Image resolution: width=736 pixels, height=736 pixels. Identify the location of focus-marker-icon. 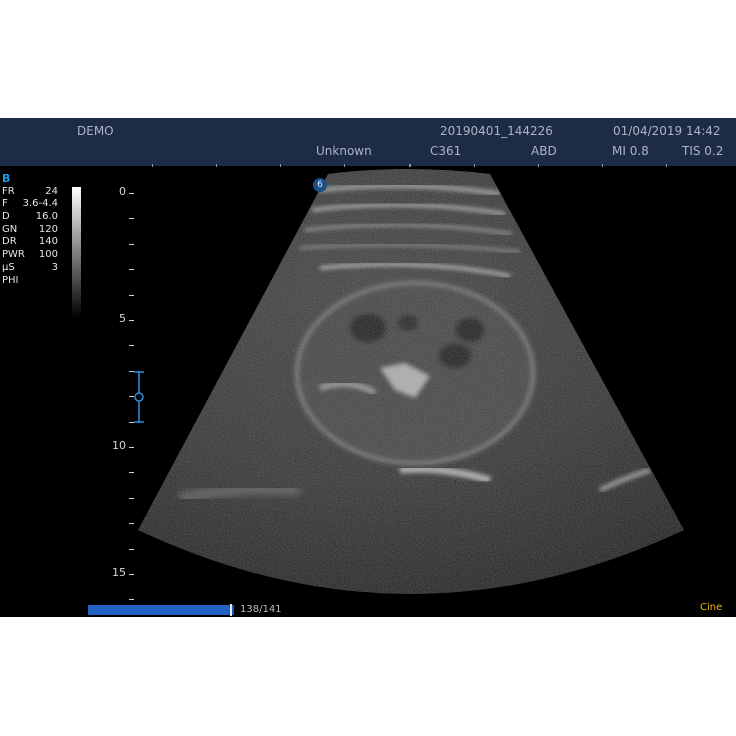
(139, 397).